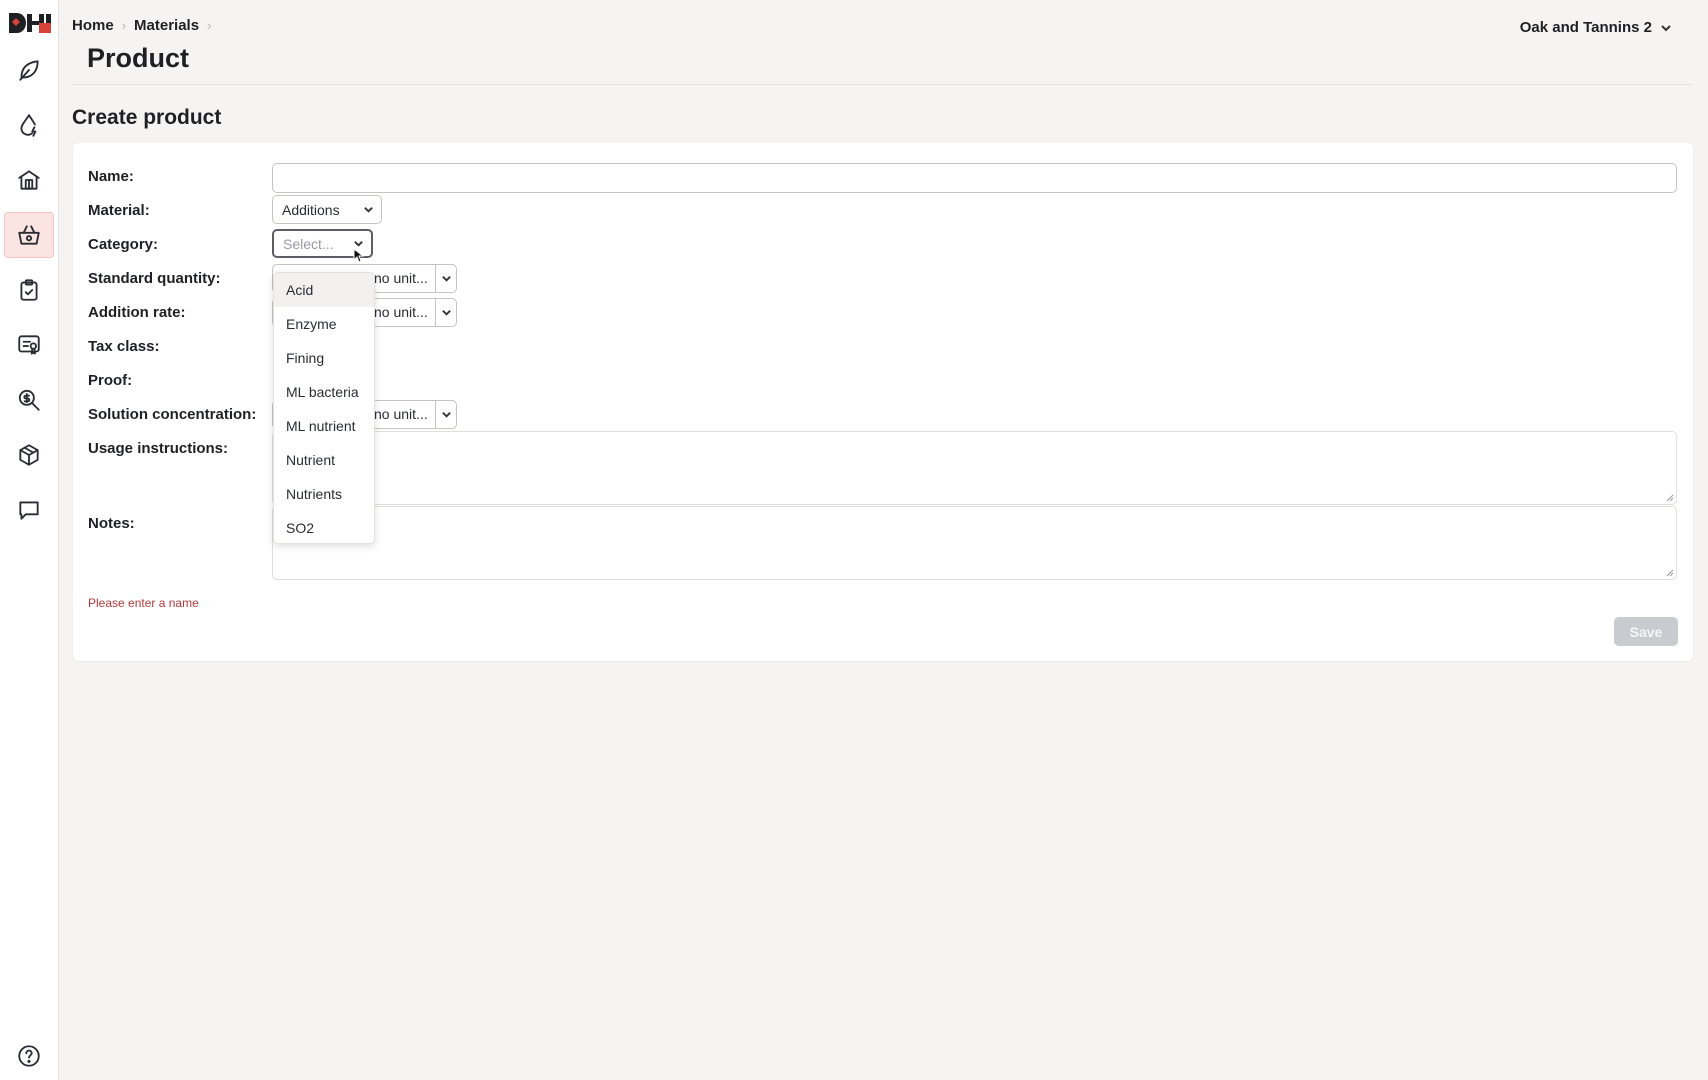  Describe the element at coordinates (1646, 631) in the screenshot. I see `save-button: Save` at that location.